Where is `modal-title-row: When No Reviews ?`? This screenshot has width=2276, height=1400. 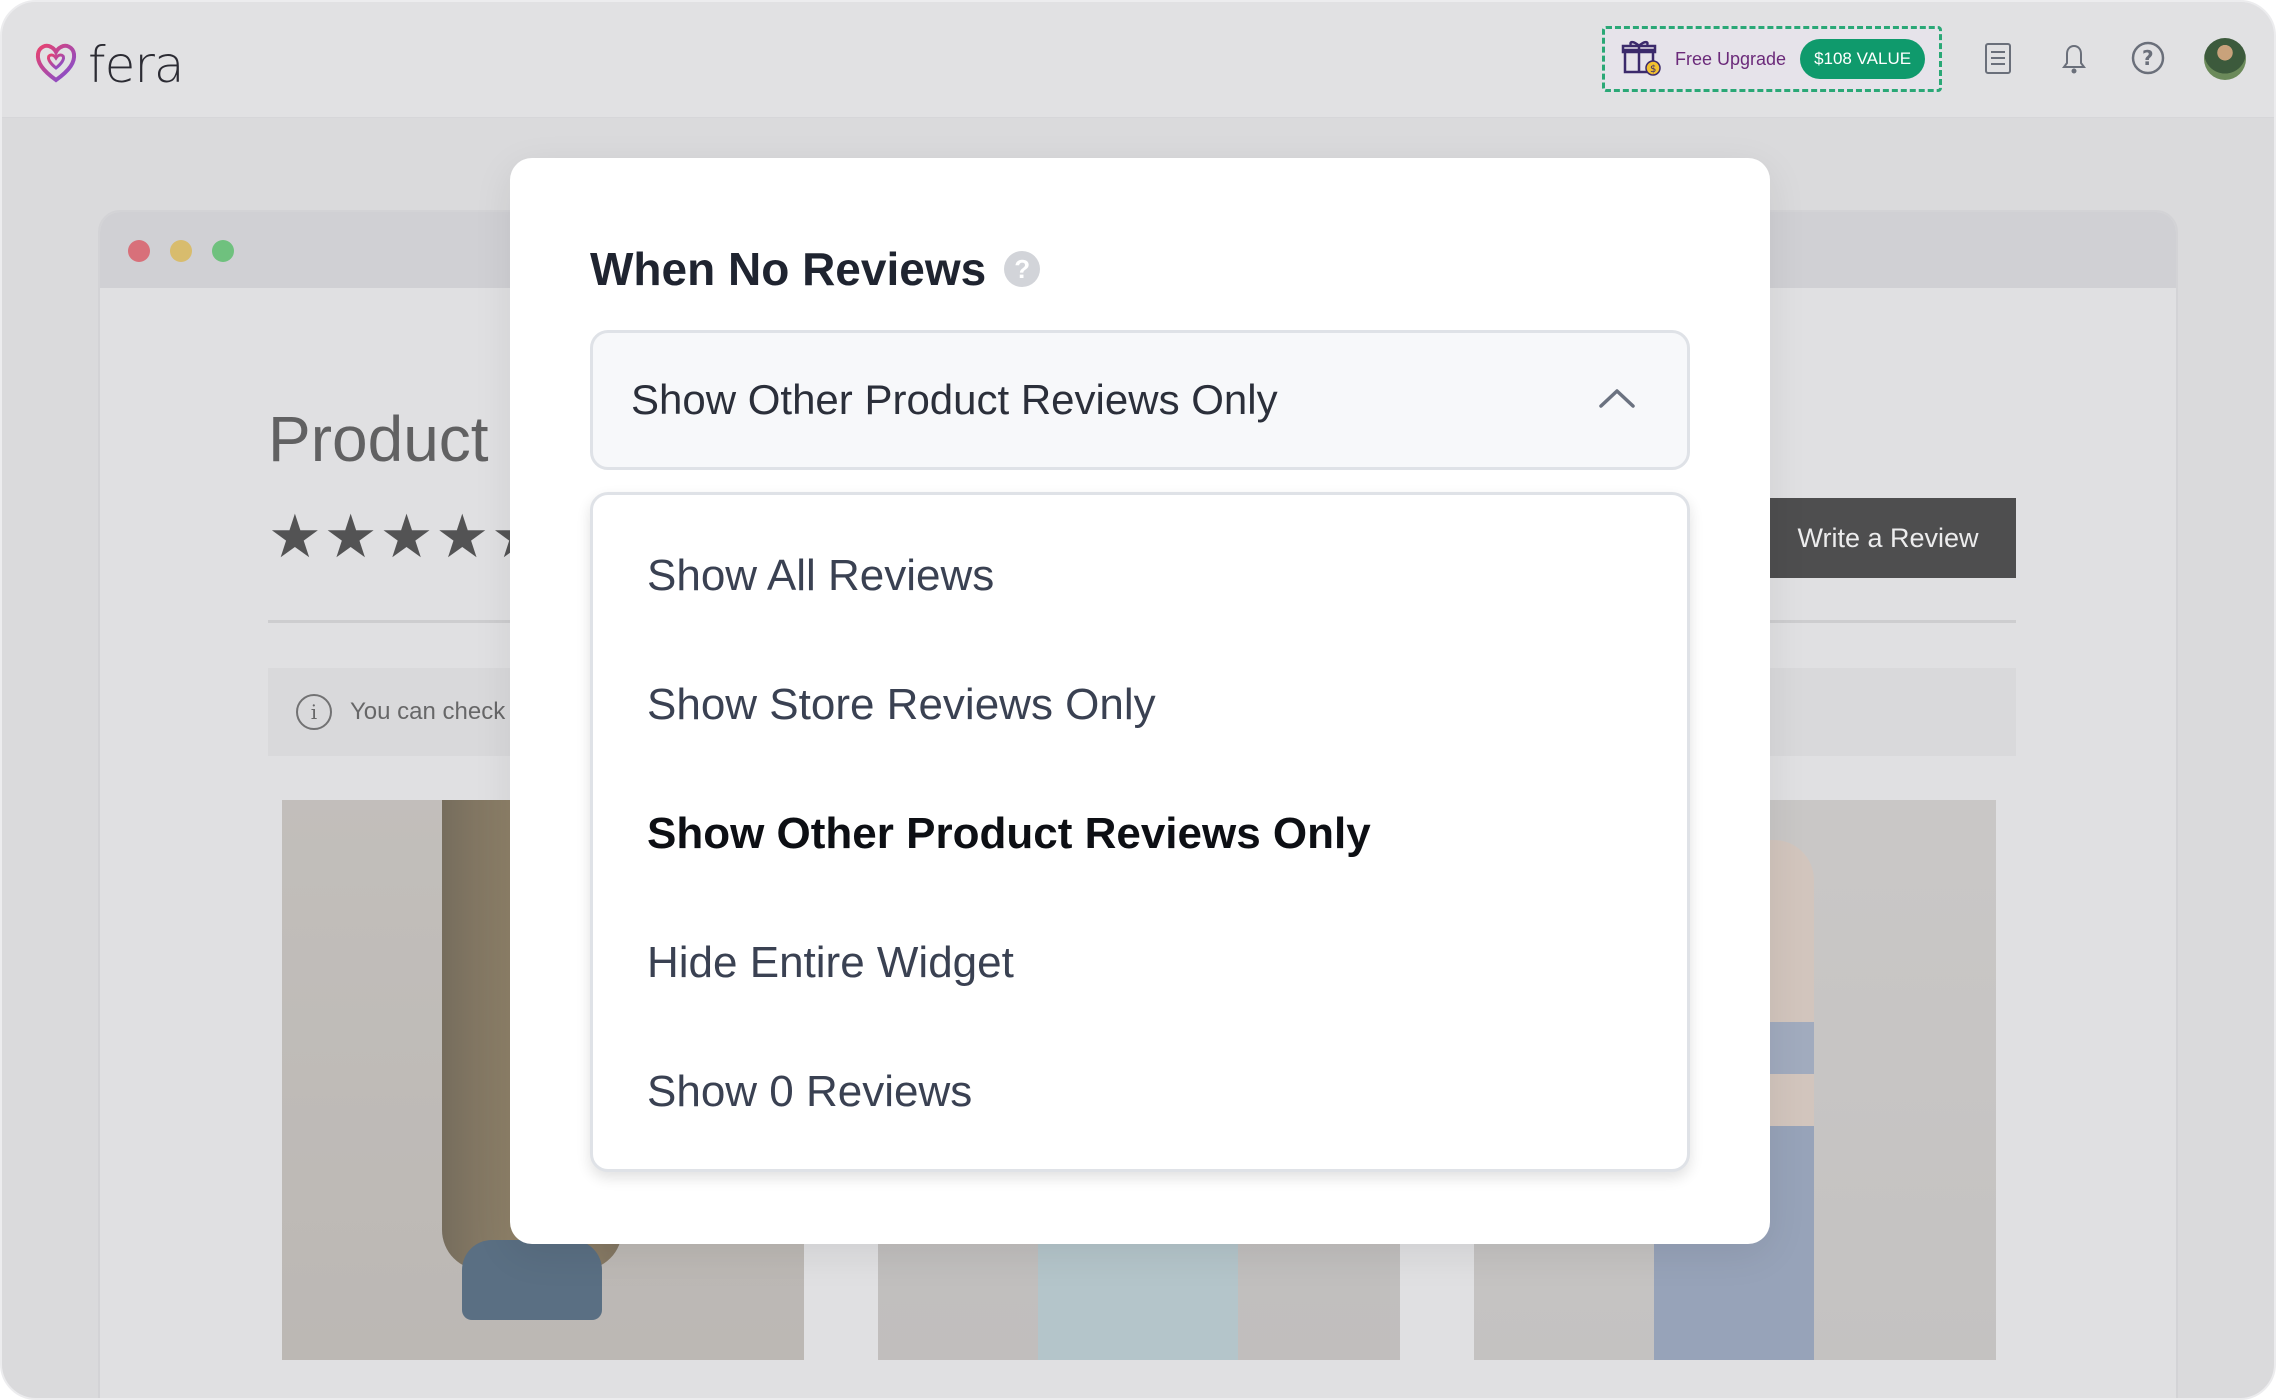
modal-title-row: When No Reviews ? is located at coordinates (815, 269).